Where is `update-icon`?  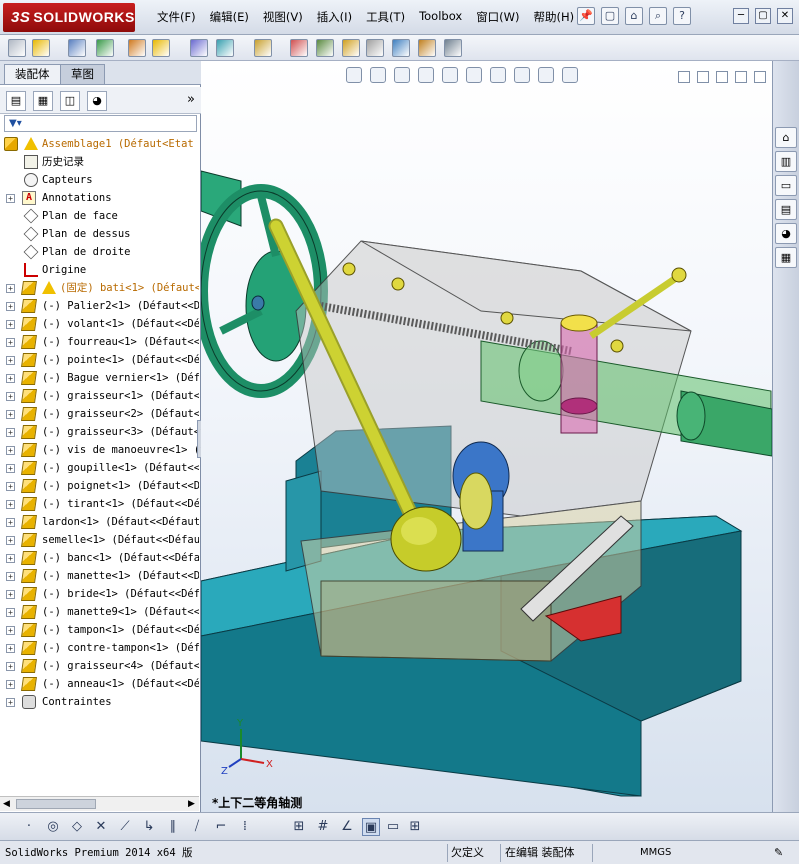
update-icon is located at coordinates (427, 48).